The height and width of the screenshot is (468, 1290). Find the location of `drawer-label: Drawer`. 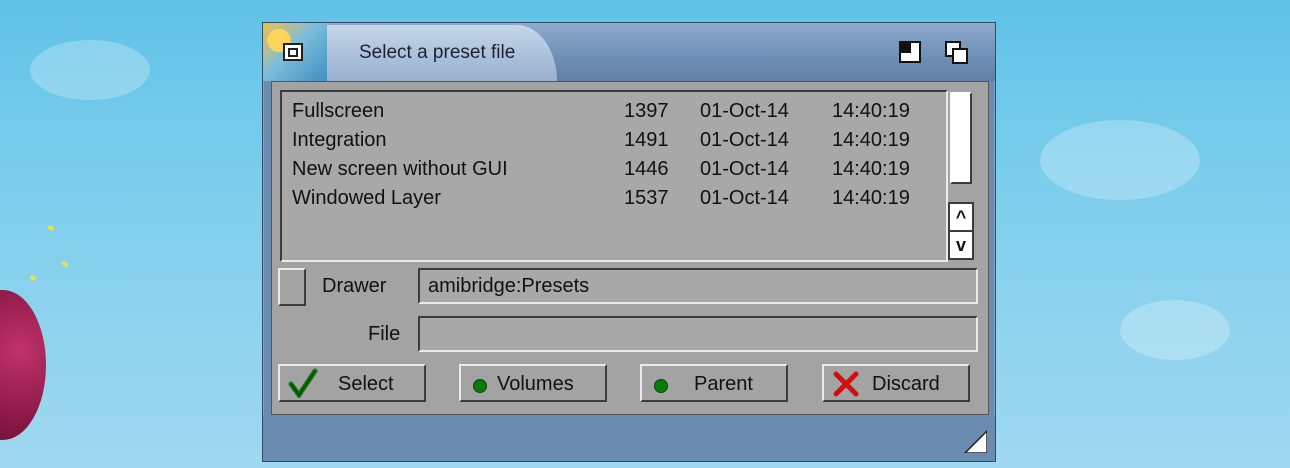

drawer-label: Drawer is located at coordinates (354, 286).